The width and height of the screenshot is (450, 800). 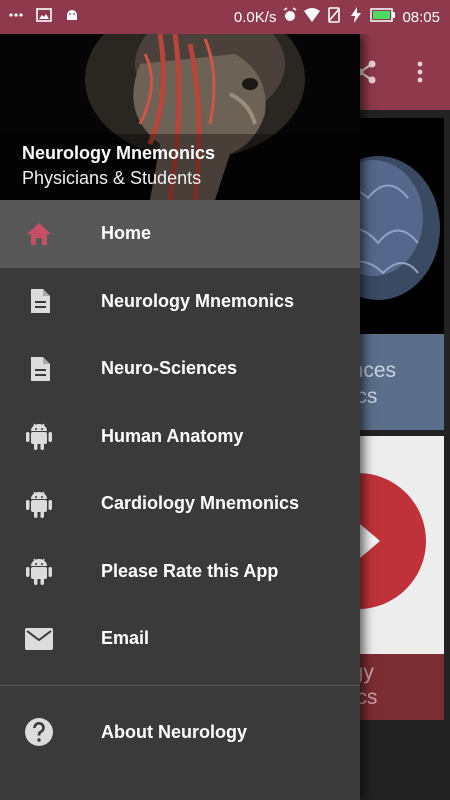 I want to click on menu-item-label: Cardiology Mnemonics, so click(x=200, y=503).